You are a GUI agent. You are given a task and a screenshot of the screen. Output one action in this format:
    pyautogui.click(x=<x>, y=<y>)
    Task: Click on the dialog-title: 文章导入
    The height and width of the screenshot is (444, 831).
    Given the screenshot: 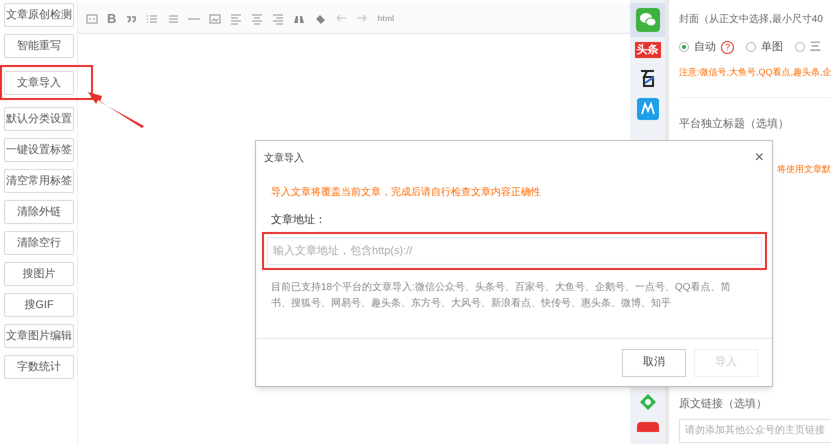 What is the action you would take?
    pyautogui.click(x=284, y=159)
    